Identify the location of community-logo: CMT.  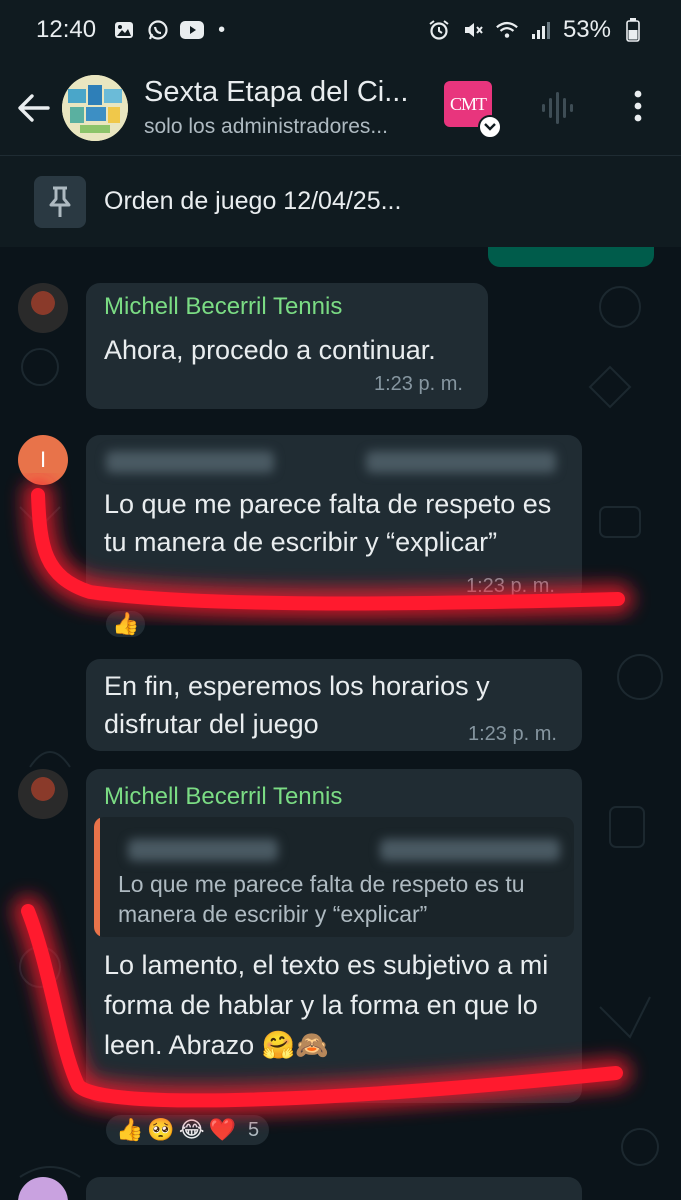
(473, 110).